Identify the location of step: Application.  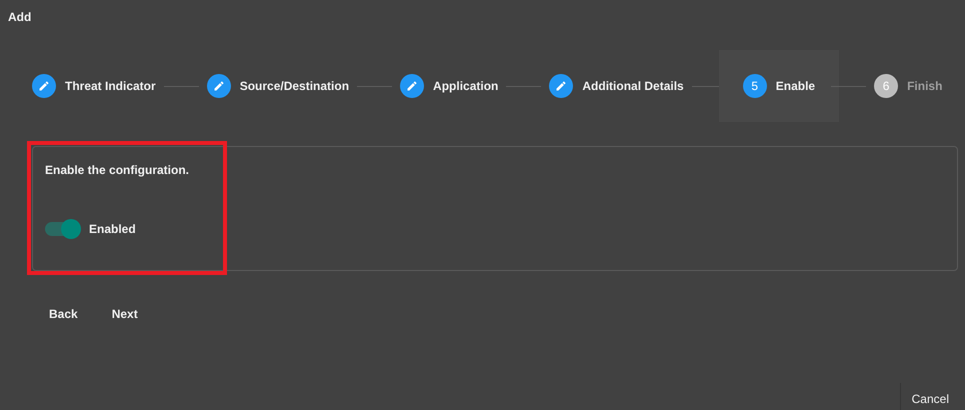
(449, 86).